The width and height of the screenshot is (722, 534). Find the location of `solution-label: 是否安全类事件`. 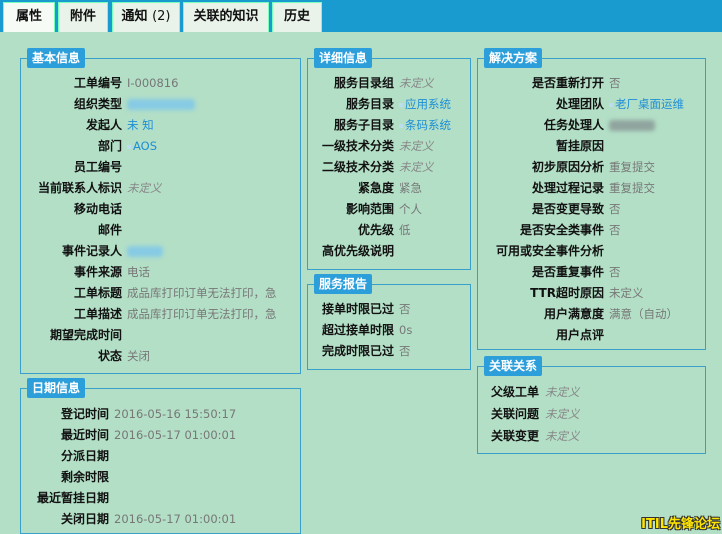

solution-label: 是否安全类事件 is located at coordinates (561, 230).